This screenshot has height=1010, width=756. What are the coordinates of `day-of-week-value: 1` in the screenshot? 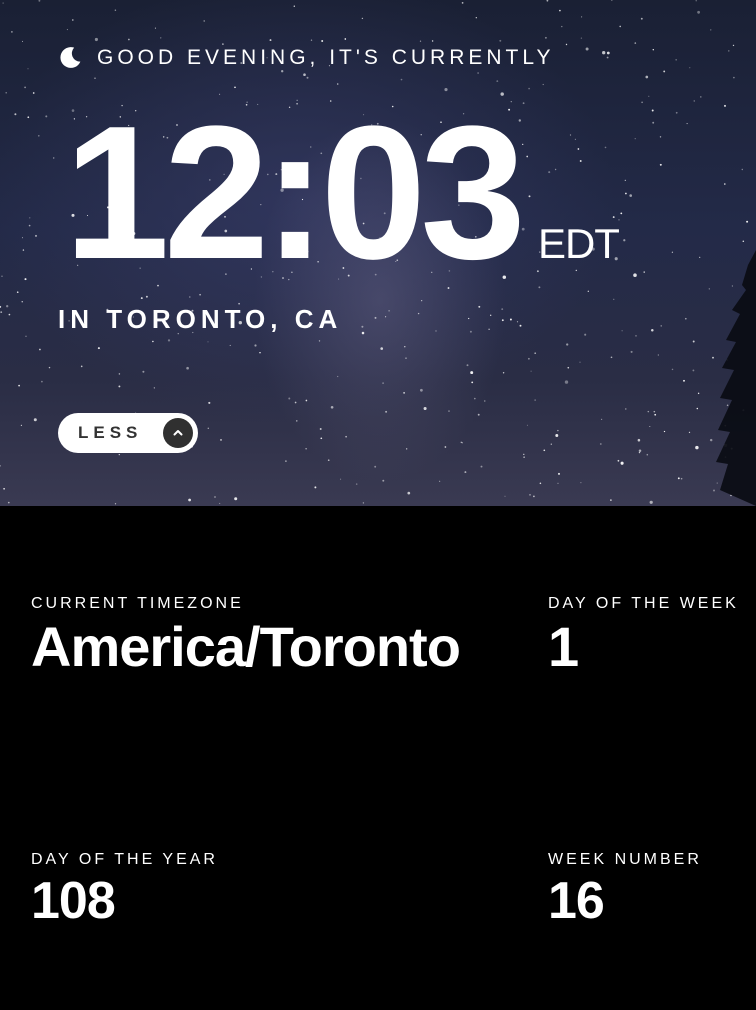 It's located at (563, 646).